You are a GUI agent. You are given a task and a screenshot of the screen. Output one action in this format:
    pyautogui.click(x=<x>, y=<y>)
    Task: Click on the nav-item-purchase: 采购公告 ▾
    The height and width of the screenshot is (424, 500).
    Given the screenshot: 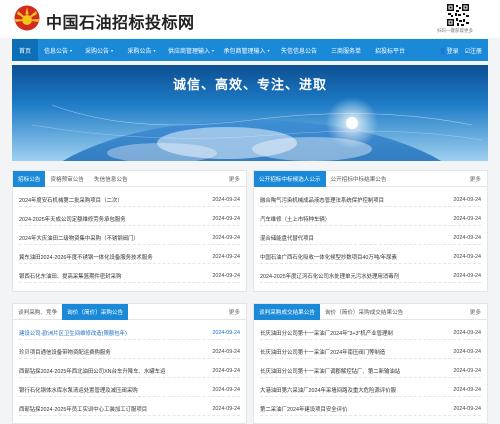 What is the action you would take?
    pyautogui.click(x=99, y=50)
    